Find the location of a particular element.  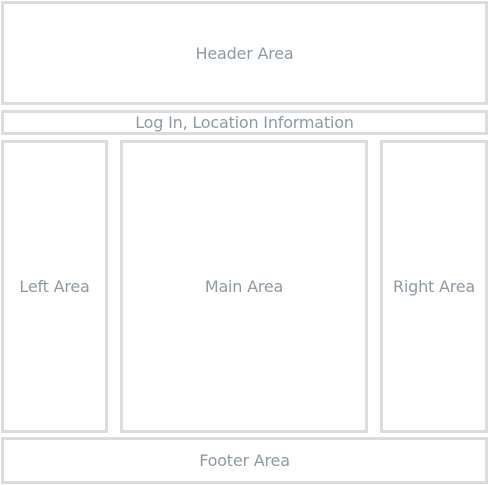

left-area-box: Left Area is located at coordinates (54, 286).